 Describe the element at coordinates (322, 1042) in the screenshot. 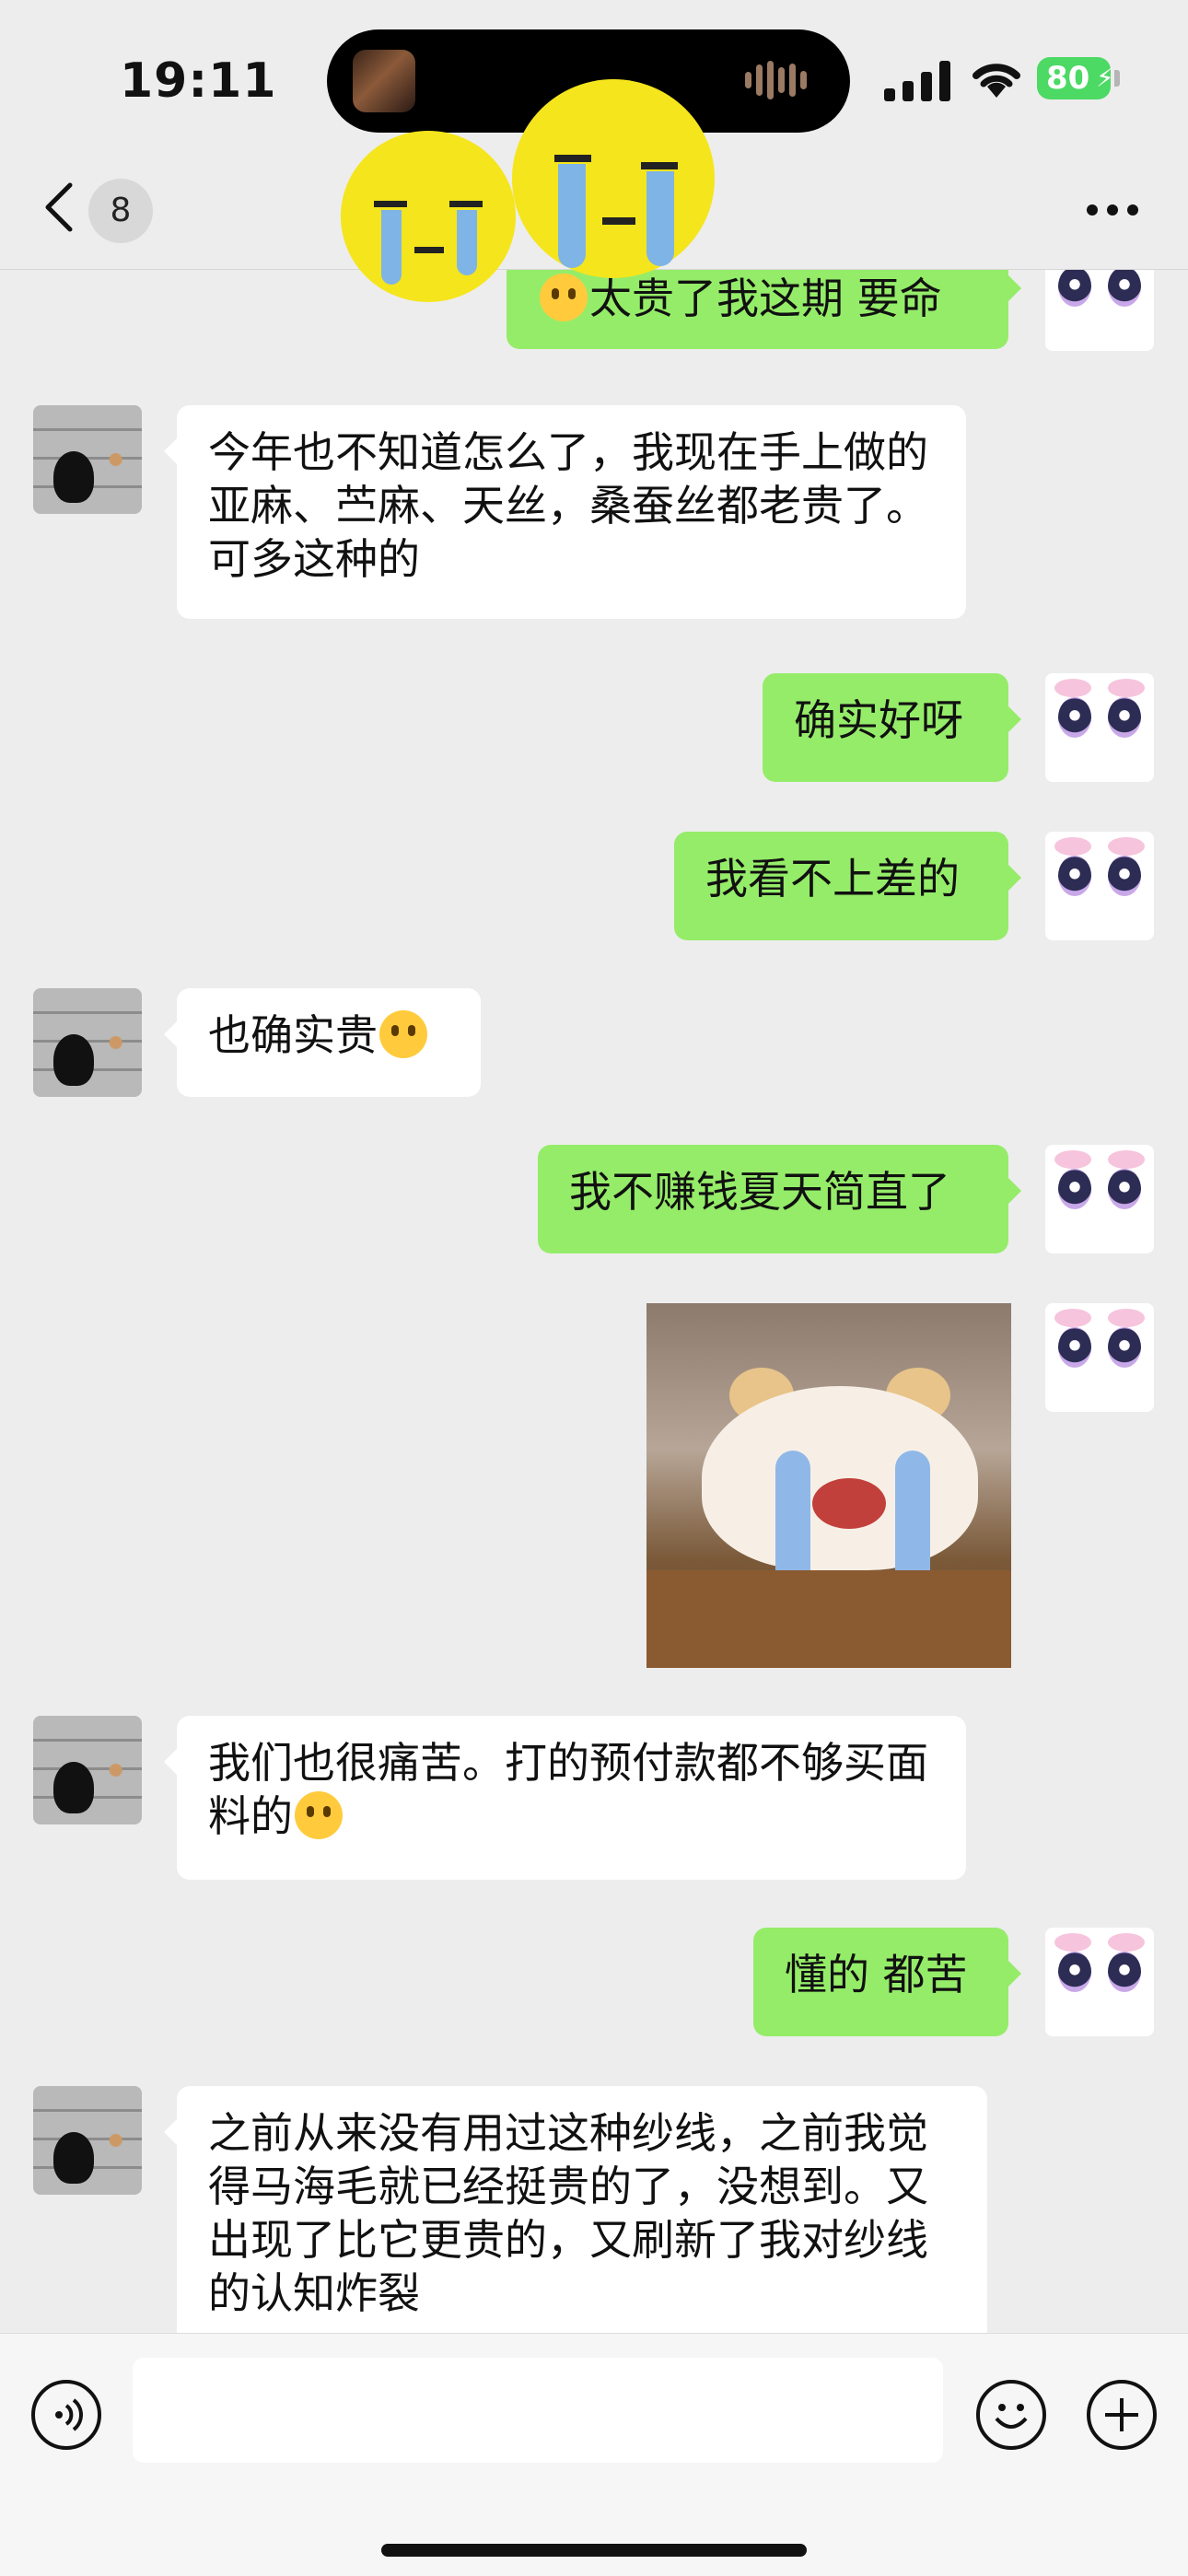

I see `message-bubble-them: 也确实贵` at that location.